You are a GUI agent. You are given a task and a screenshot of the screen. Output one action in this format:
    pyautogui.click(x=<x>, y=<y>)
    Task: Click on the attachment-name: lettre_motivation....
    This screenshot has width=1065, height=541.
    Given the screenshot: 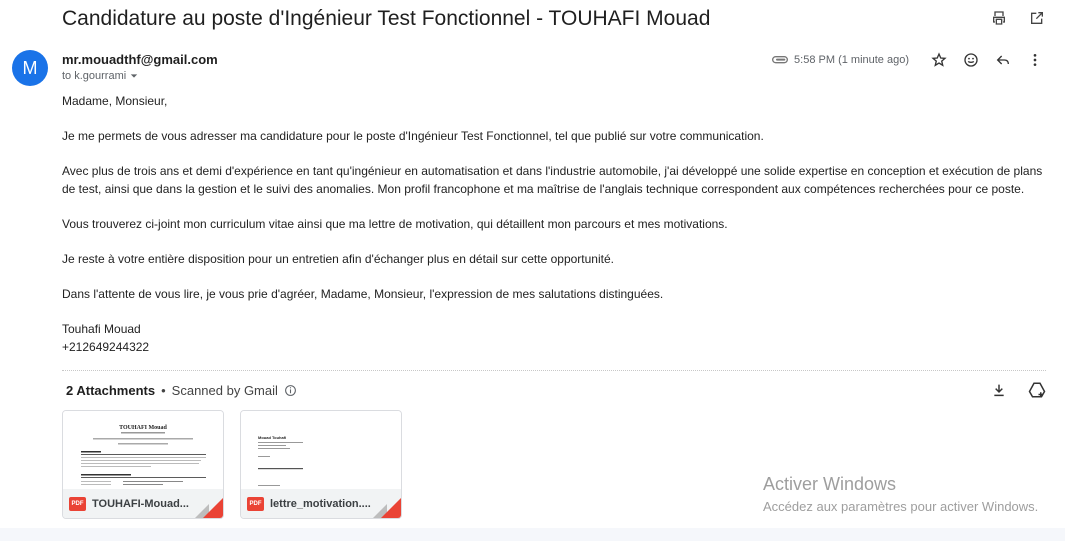 What is the action you would take?
    pyautogui.click(x=320, y=503)
    